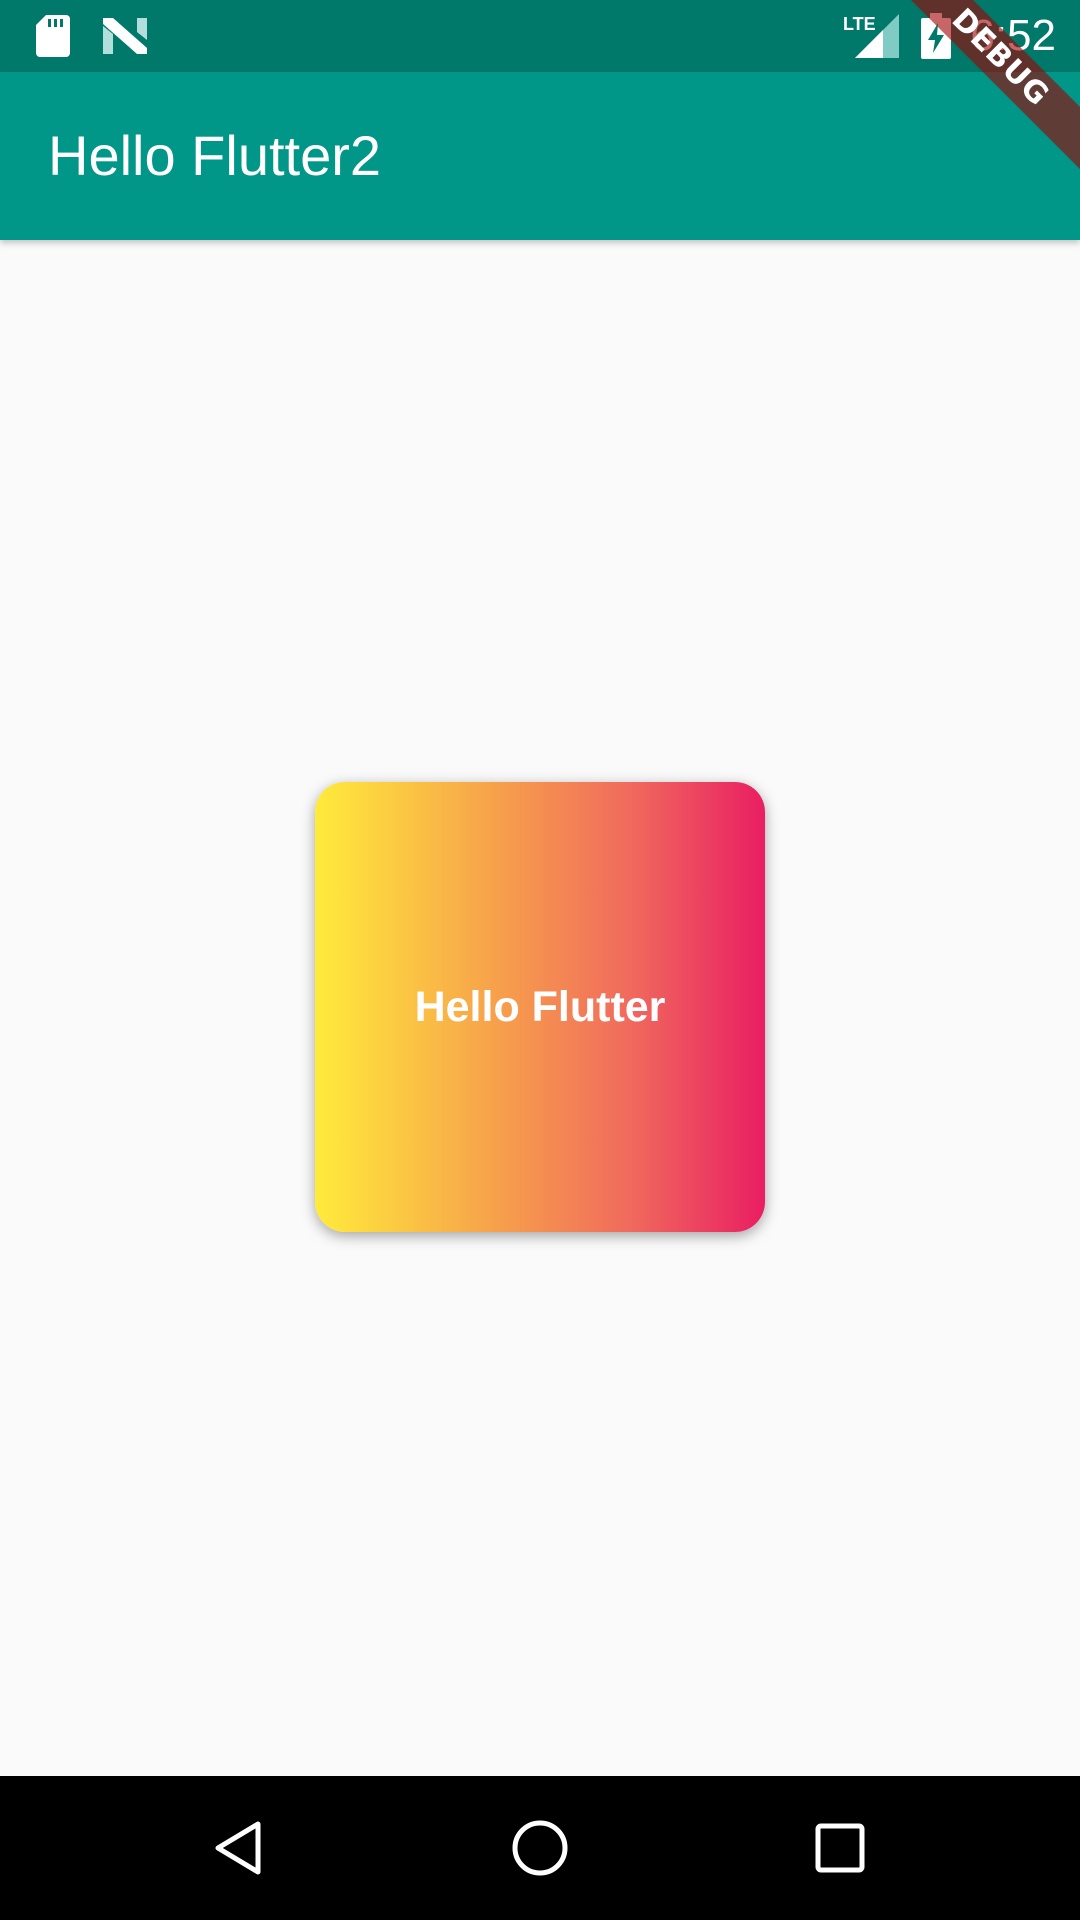 This screenshot has height=1920, width=1080. I want to click on back-button, so click(240, 1848).